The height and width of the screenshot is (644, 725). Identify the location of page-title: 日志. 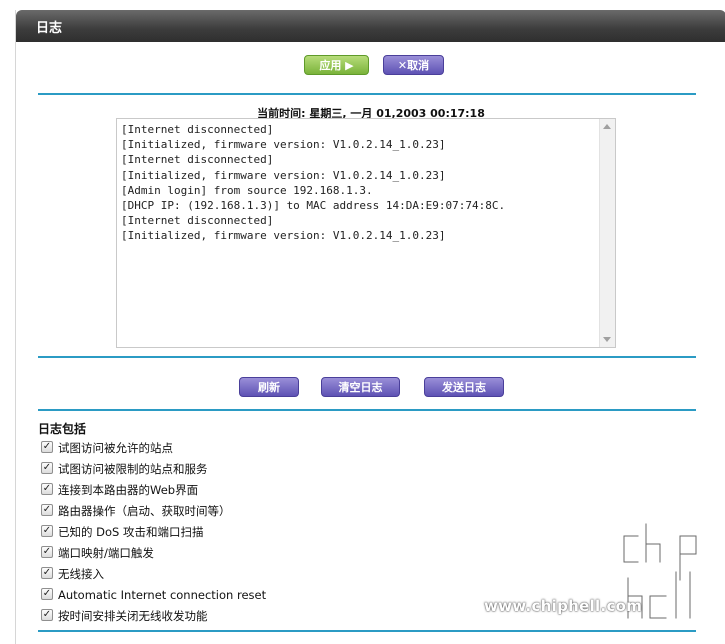
(49, 28).